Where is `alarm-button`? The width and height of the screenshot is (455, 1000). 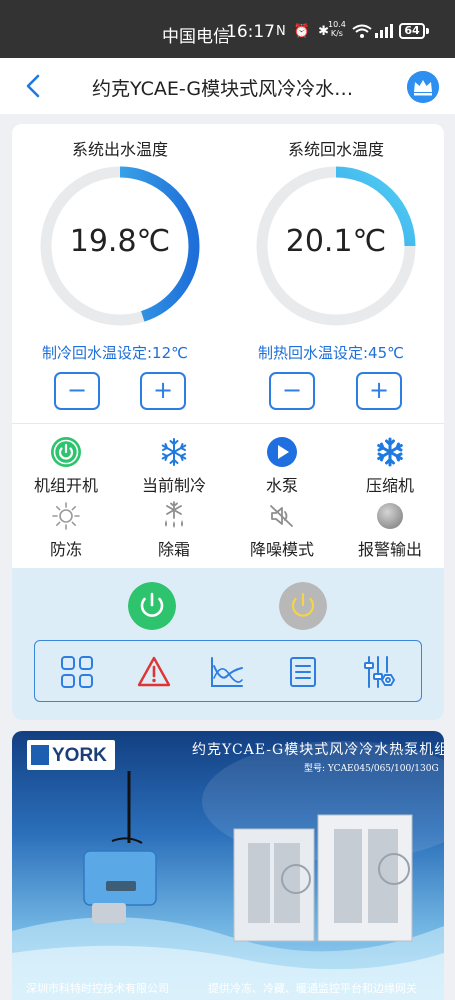
alarm-button is located at coordinates (154, 672).